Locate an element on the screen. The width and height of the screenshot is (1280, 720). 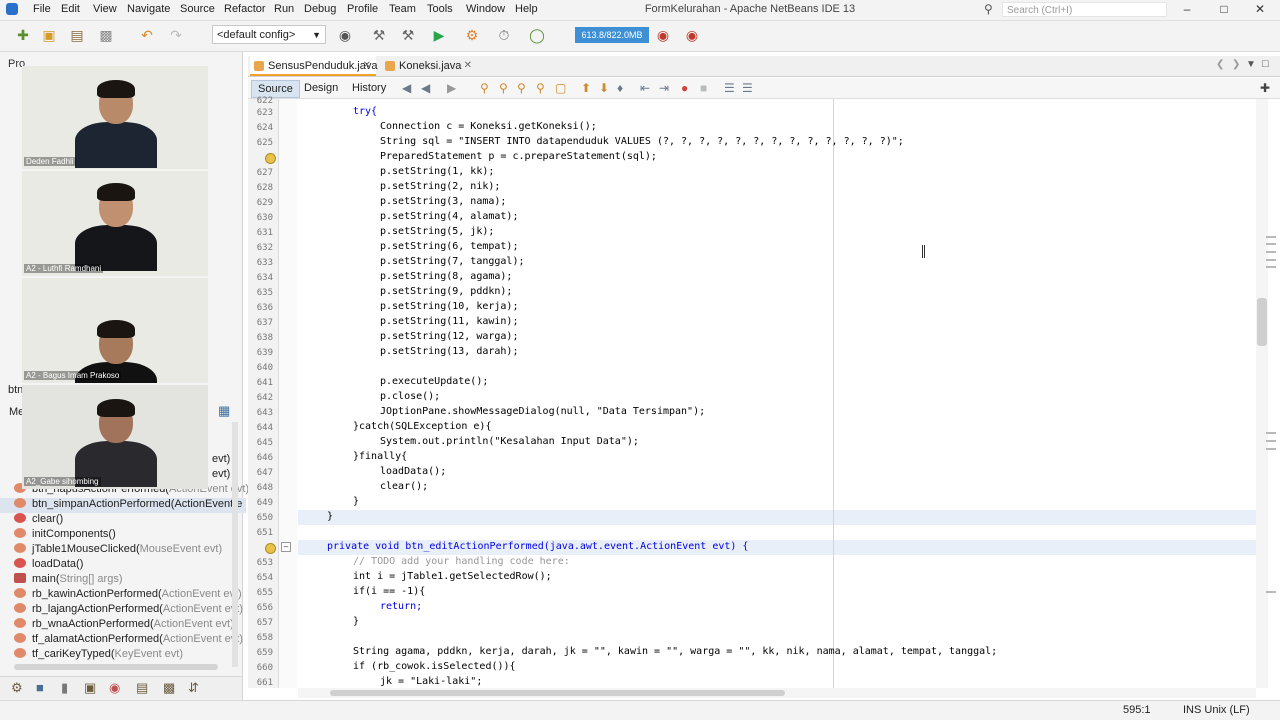
attach-debugger-icon: ◯ is located at coordinates (537, 35).